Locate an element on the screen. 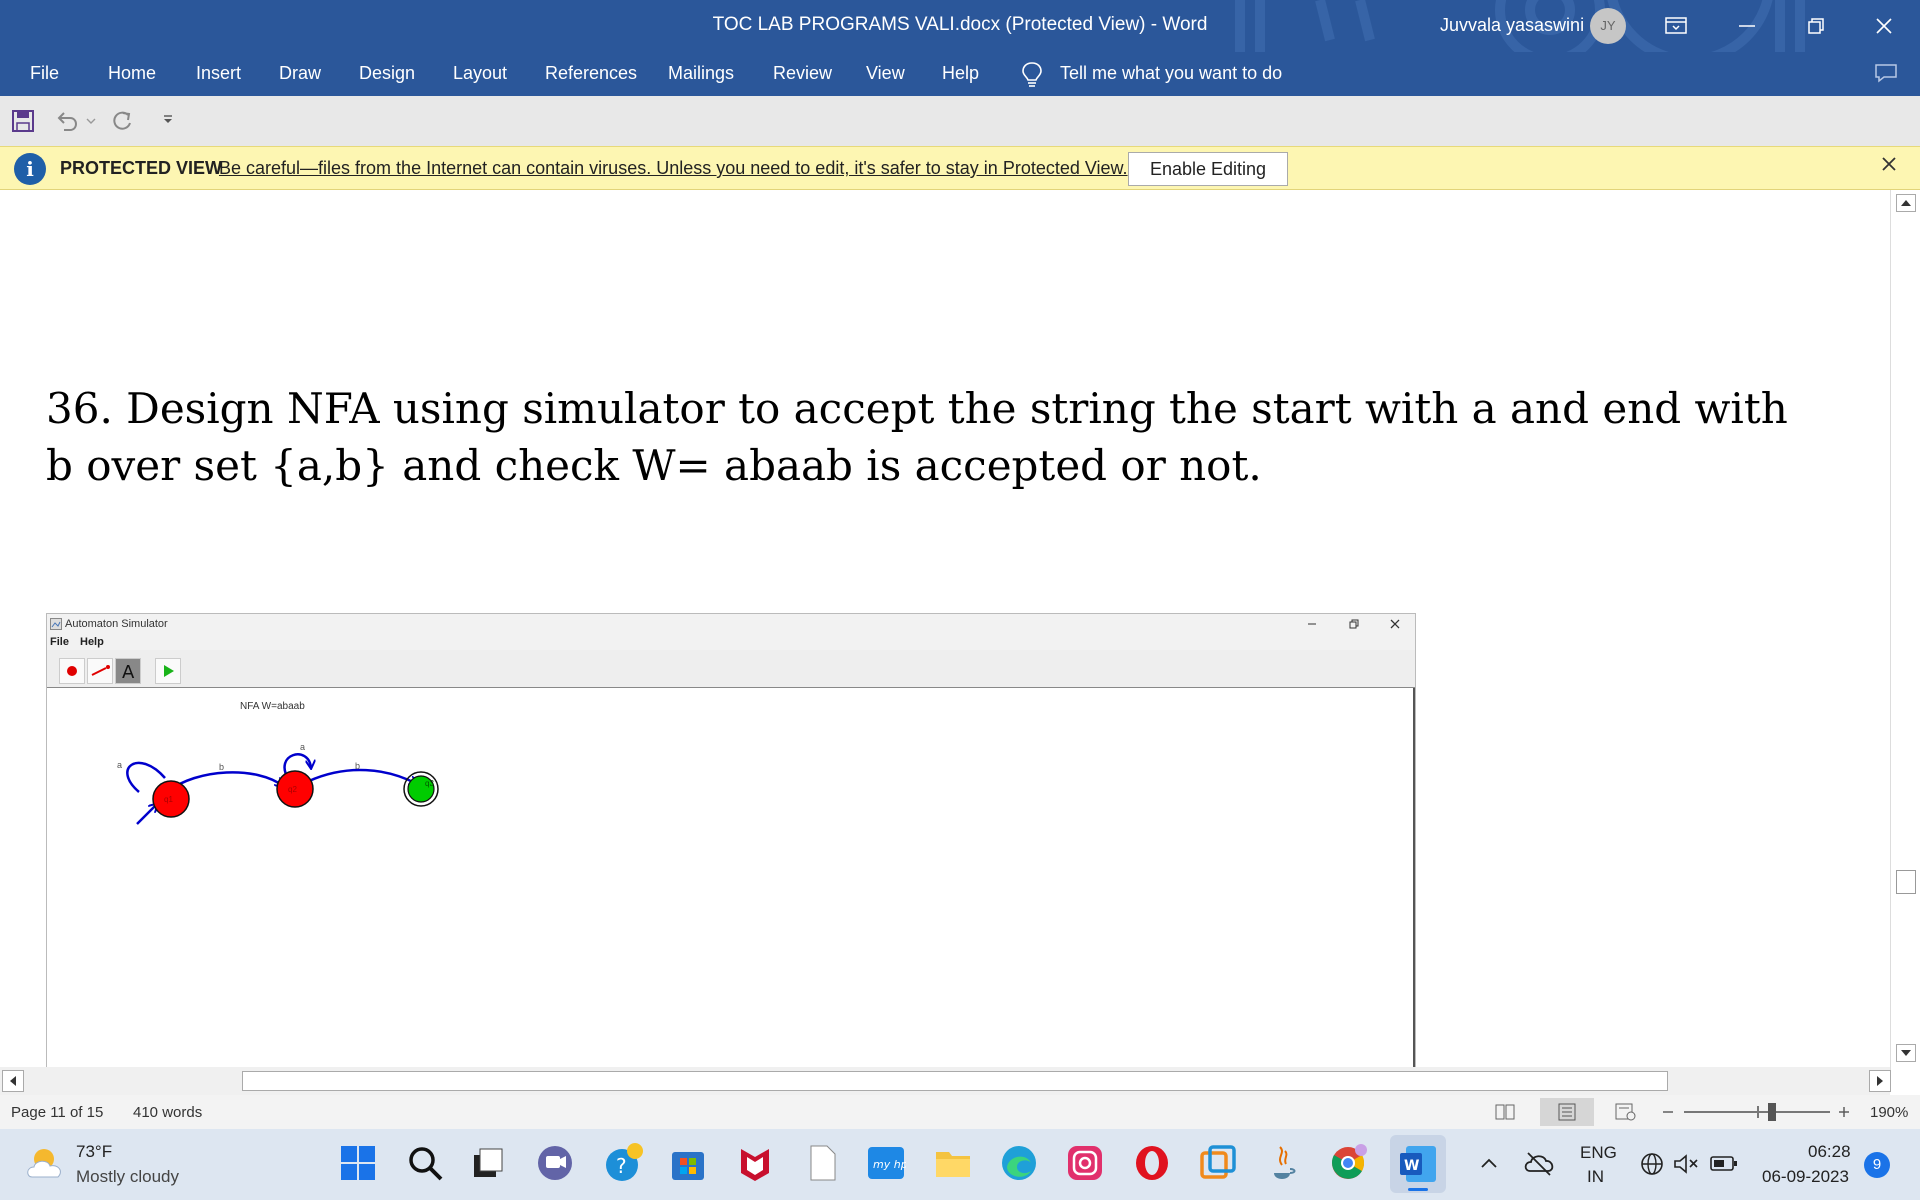 This screenshot has width=1920, height=1200. tab-insert: Insert is located at coordinates (218, 73).